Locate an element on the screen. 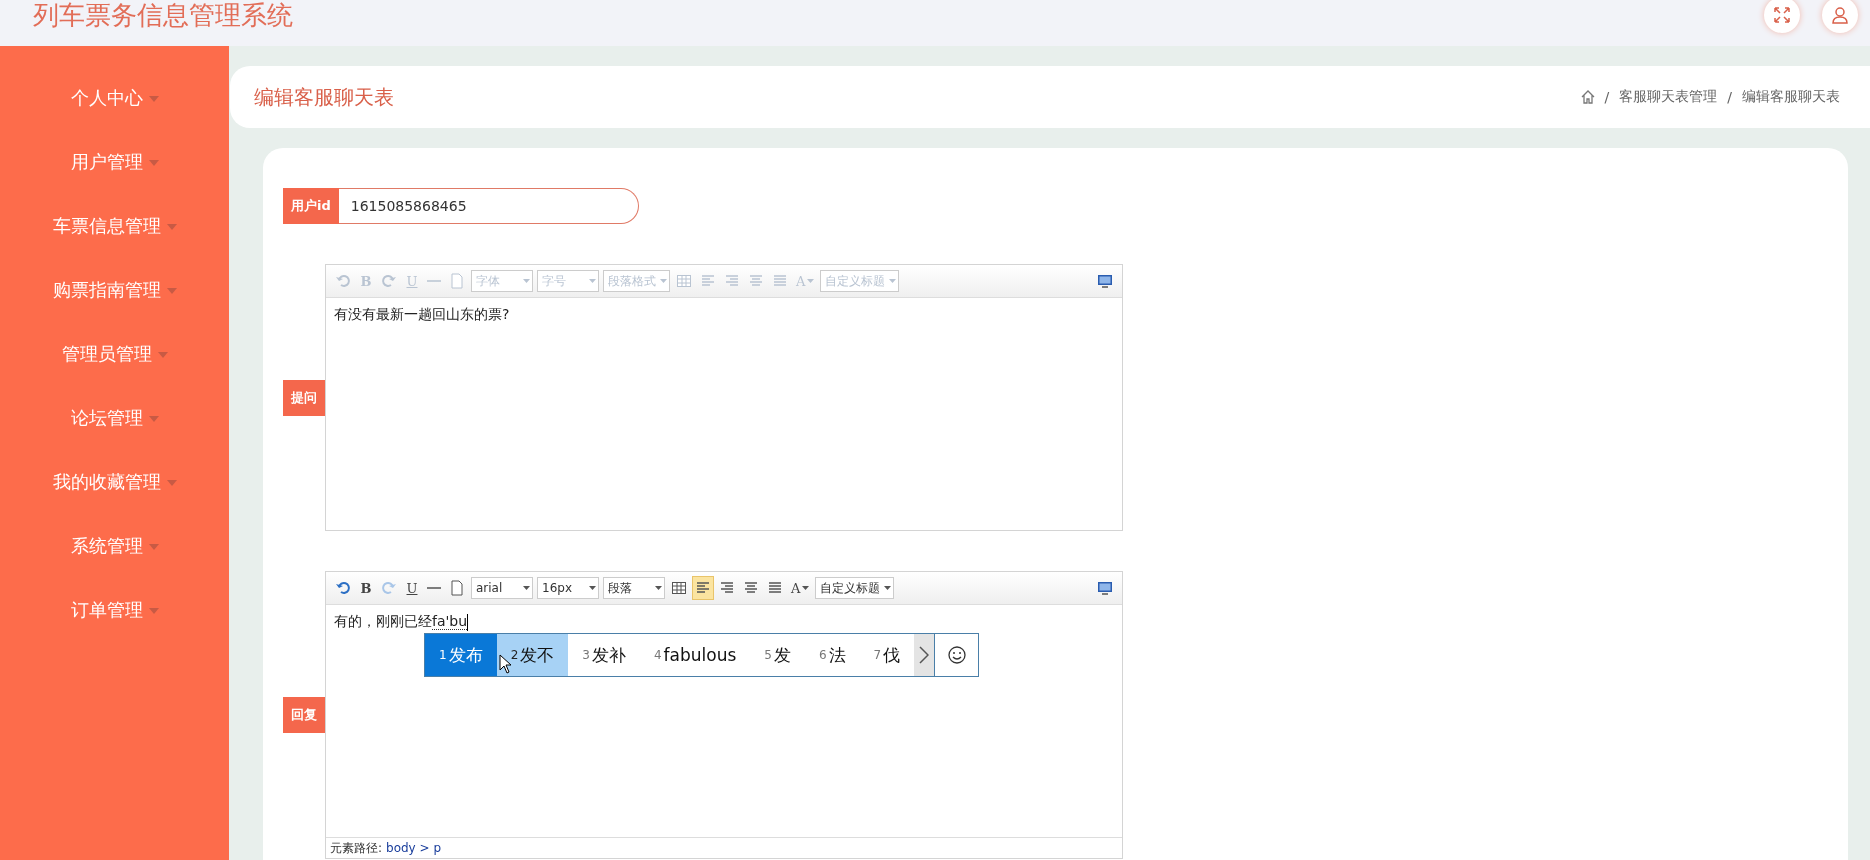 This screenshot has width=1870, height=860. toolbar-dropdown: arial is located at coordinates (502, 588).